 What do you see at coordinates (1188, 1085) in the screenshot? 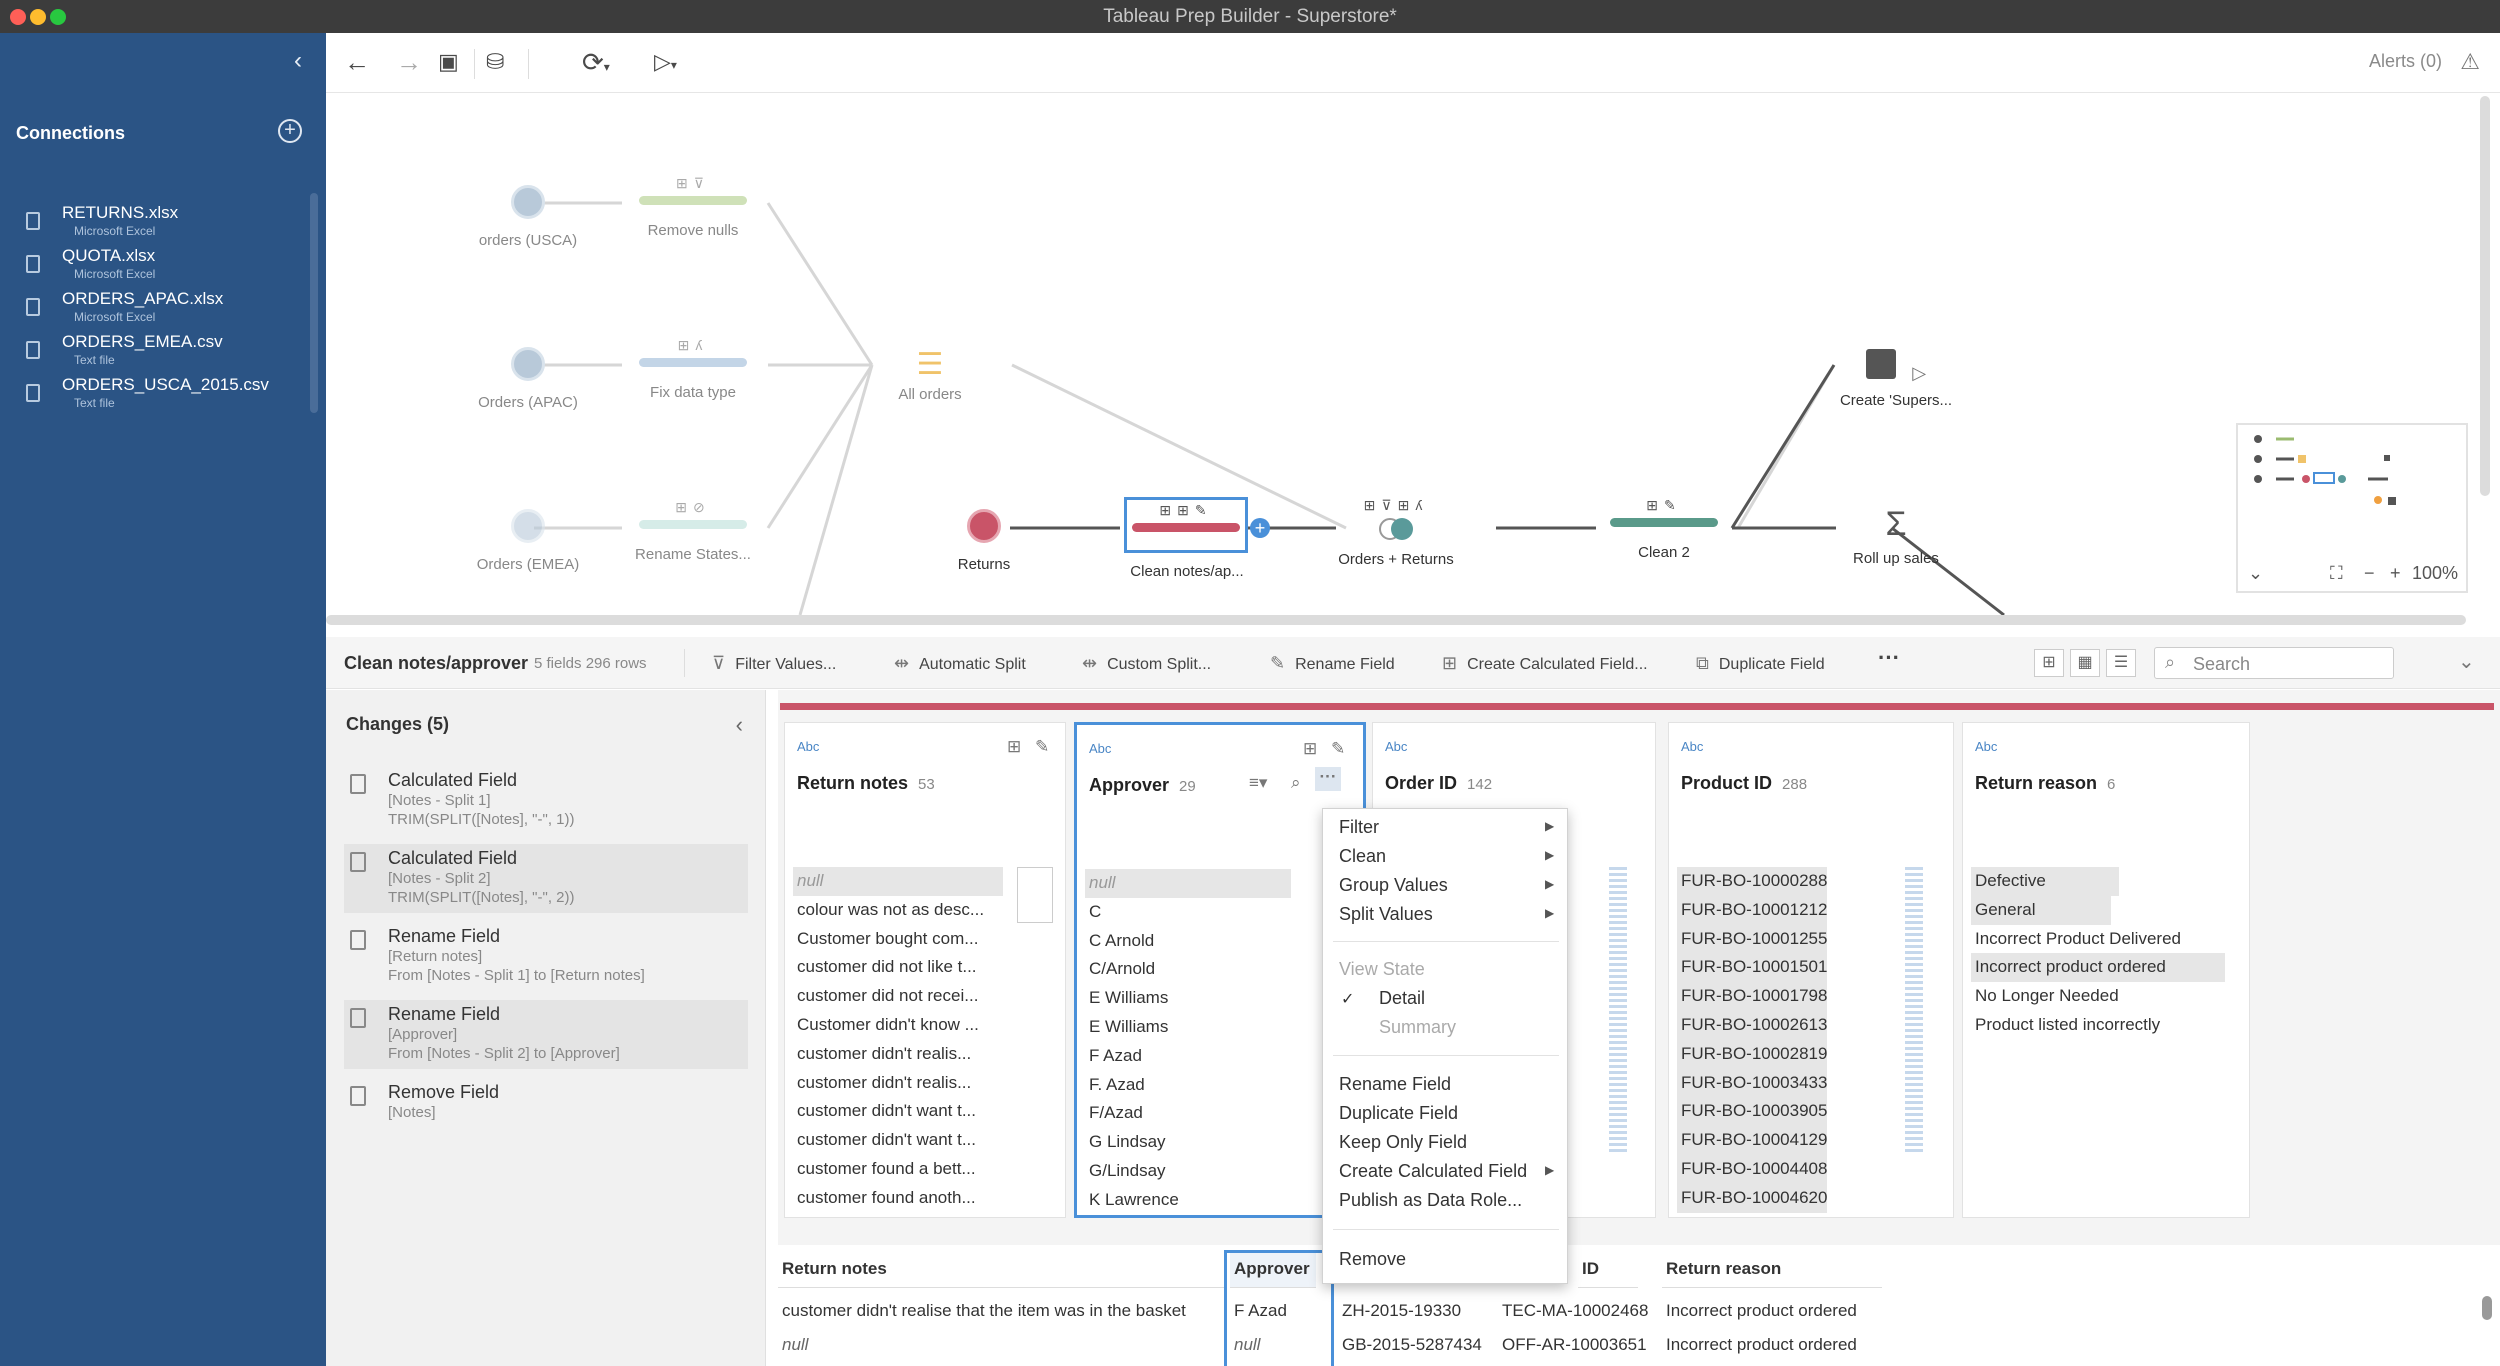
I see `value-item: F. Azad` at bounding box center [1188, 1085].